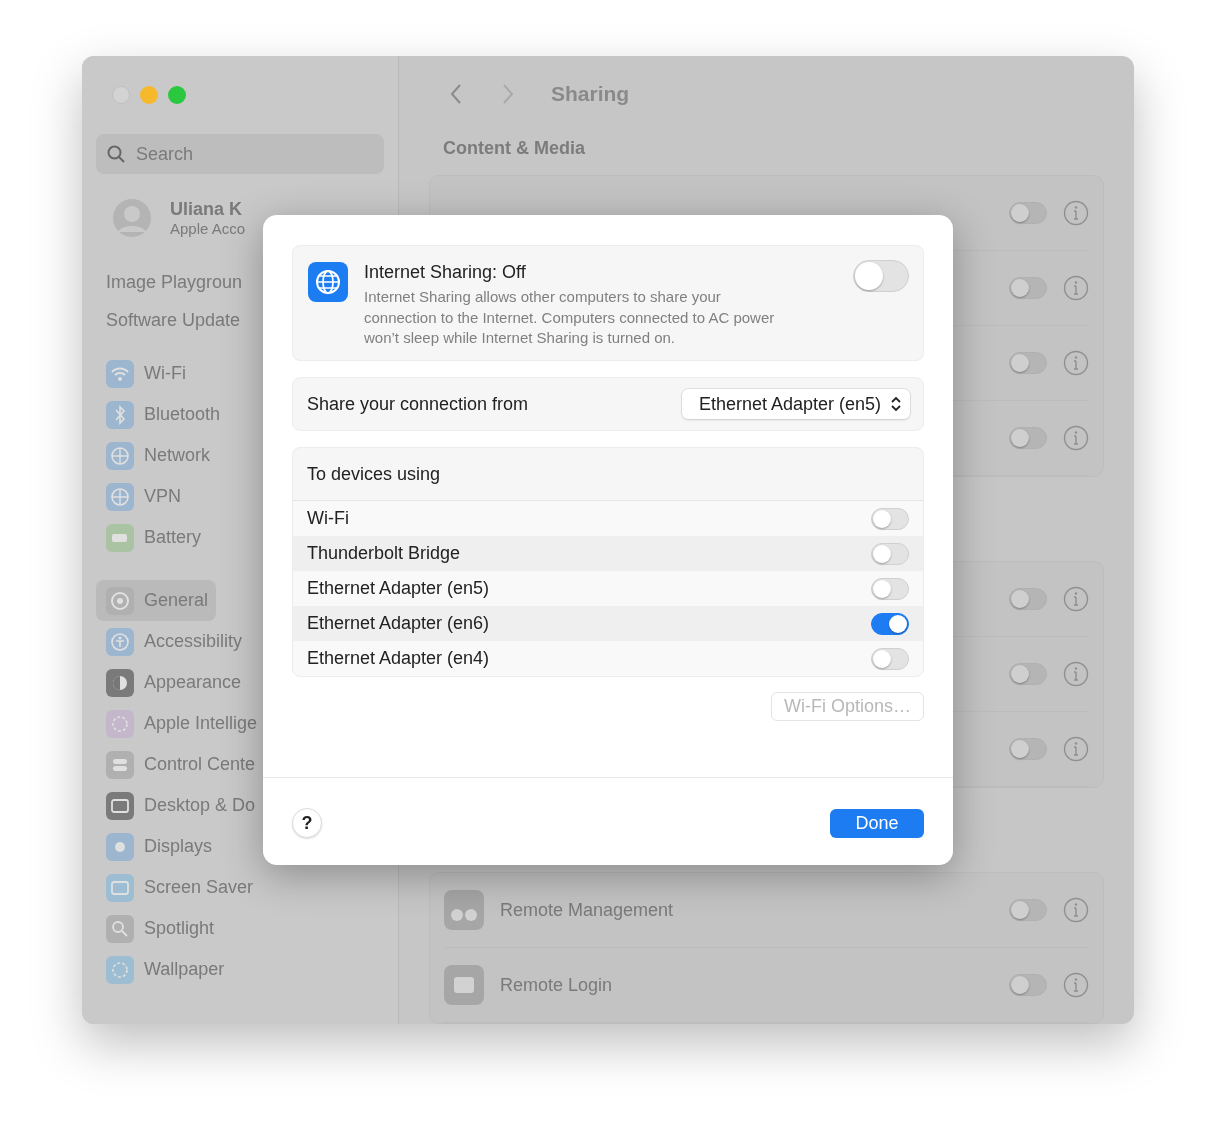 The width and height of the screenshot is (1216, 1134). What do you see at coordinates (398, 623) in the screenshot?
I see `device-label: Ethernet Adapter (en6)` at bounding box center [398, 623].